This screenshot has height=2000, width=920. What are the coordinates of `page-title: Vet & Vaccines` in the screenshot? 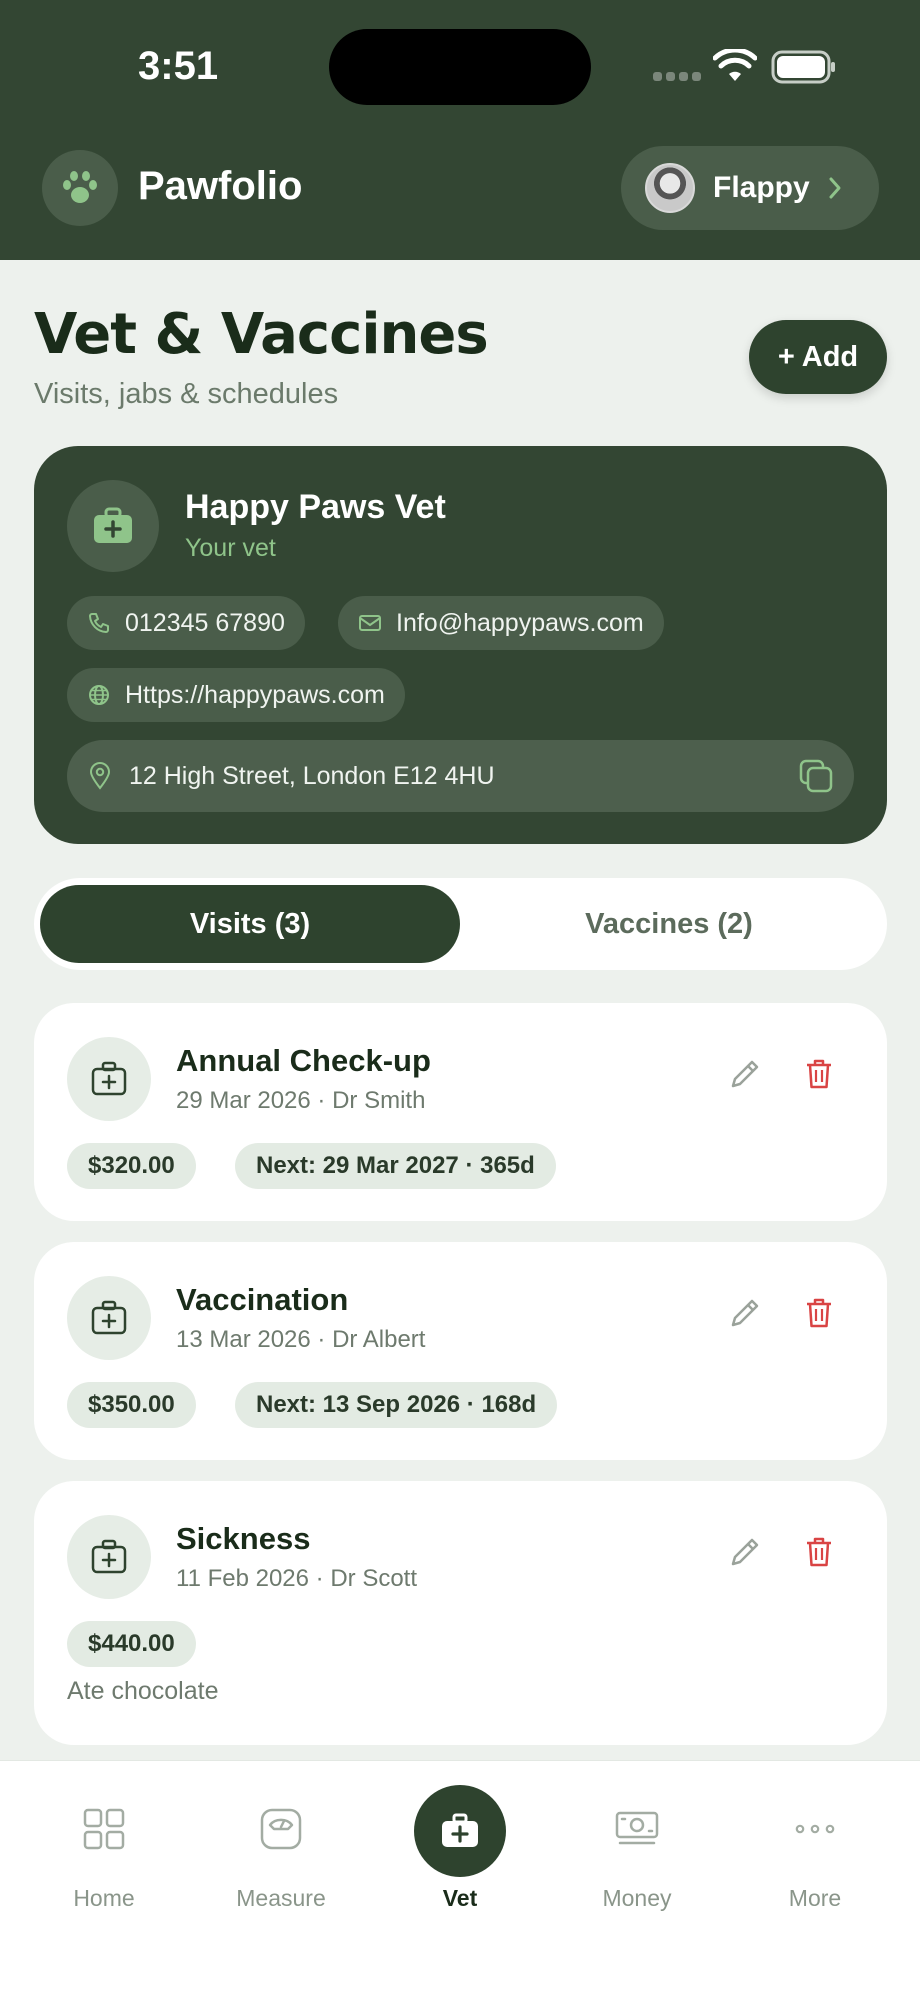 It's located at (261, 334).